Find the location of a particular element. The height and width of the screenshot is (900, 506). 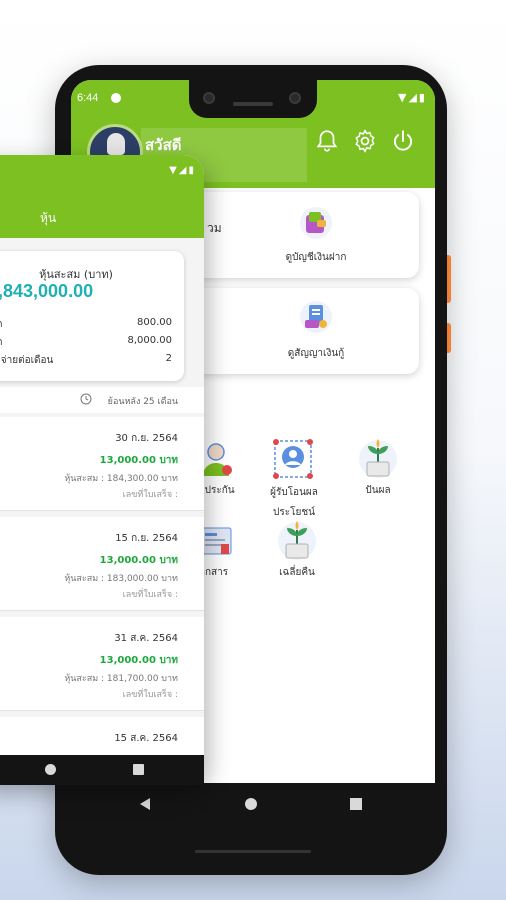

guarantor-icon is located at coordinates (216, 459).